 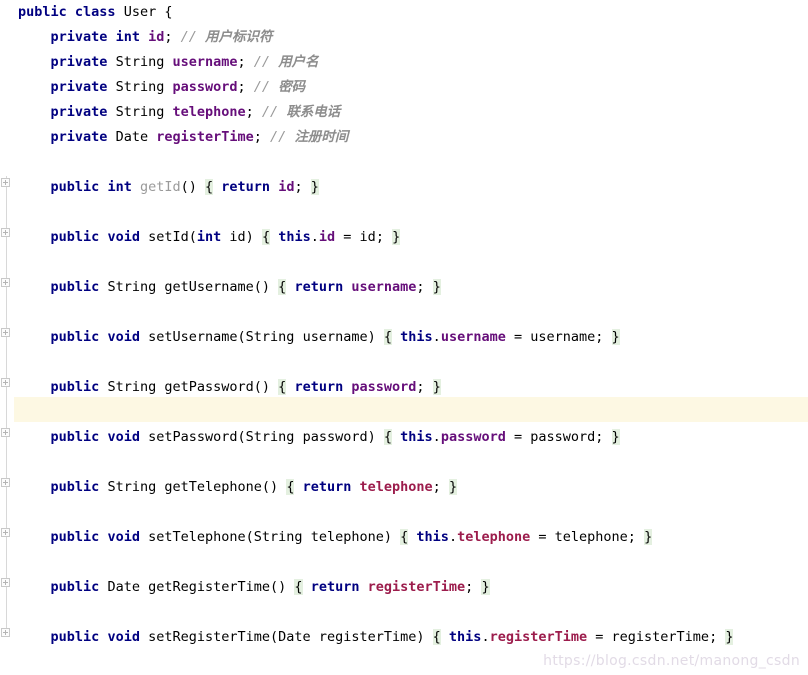 I want to click on code-line: private String username; // 用户名, so click(x=404, y=62).